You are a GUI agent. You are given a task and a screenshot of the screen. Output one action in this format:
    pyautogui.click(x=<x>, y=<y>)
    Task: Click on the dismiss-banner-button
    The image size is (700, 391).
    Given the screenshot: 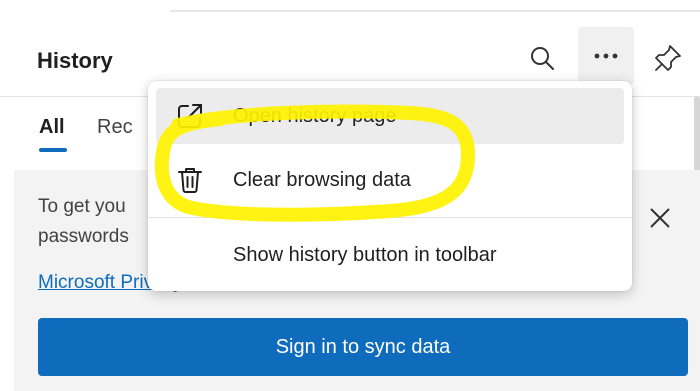 What is the action you would take?
    pyautogui.click(x=660, y=218)
    